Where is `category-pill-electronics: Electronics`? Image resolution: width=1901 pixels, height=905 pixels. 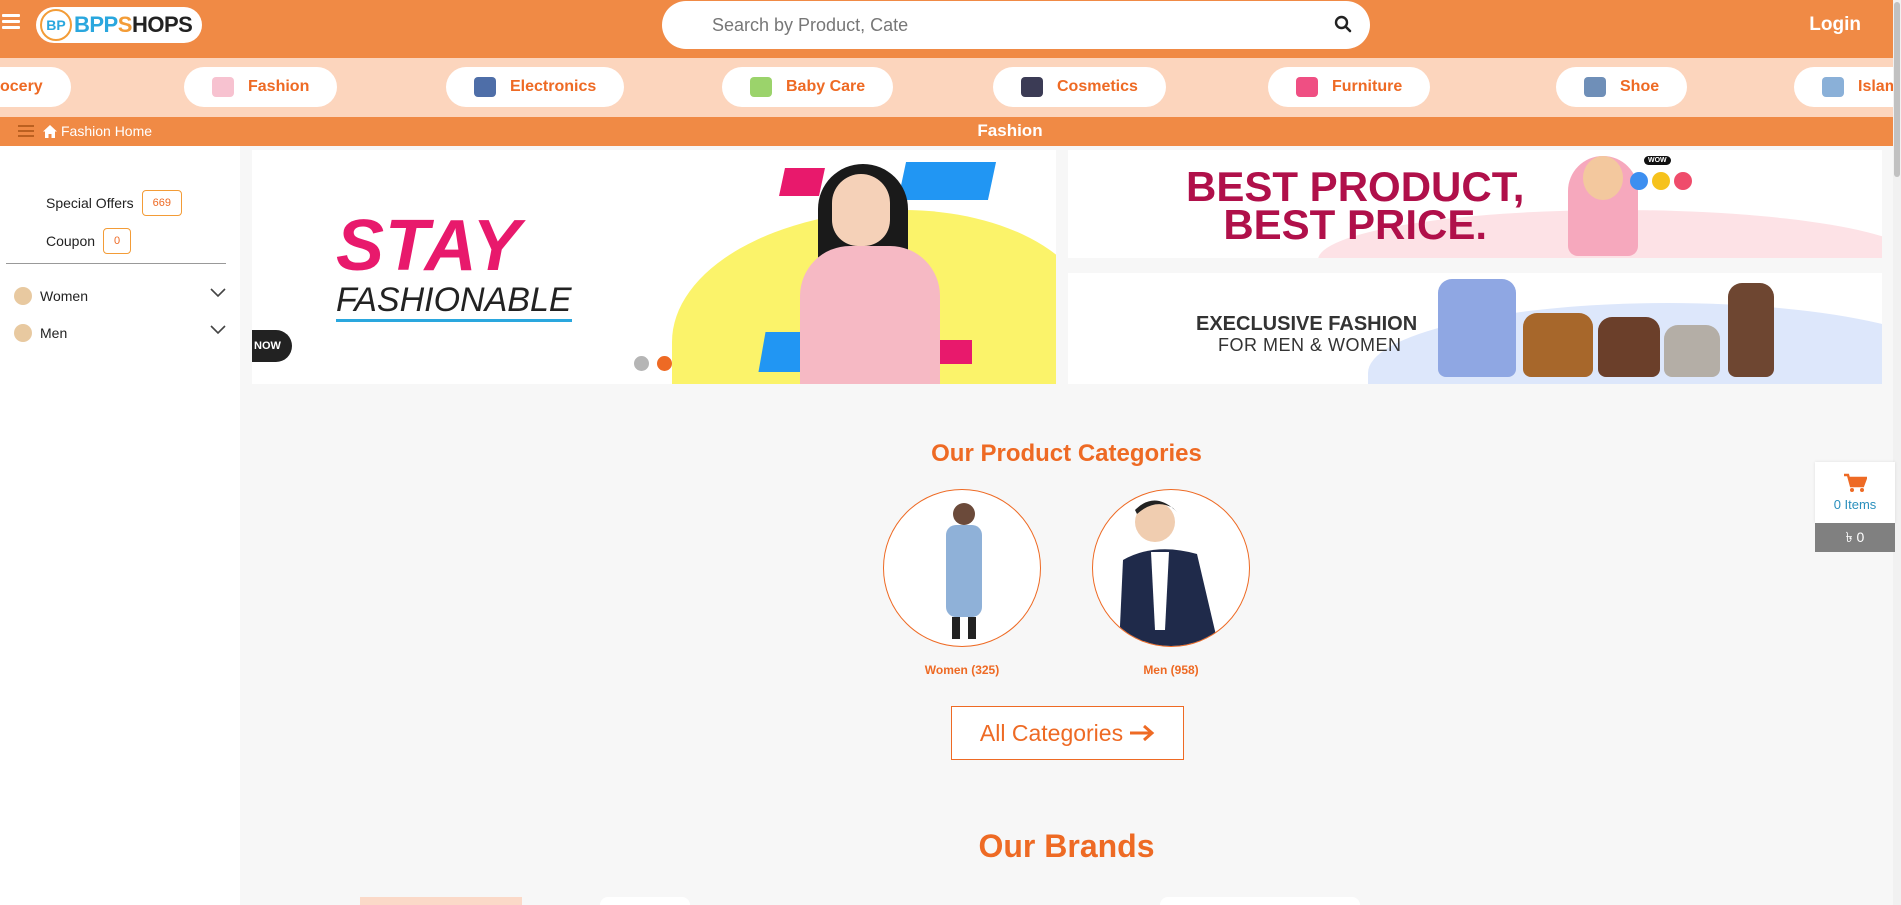 category-pill-electronics: Electronics is located at coordinates (535, 87).